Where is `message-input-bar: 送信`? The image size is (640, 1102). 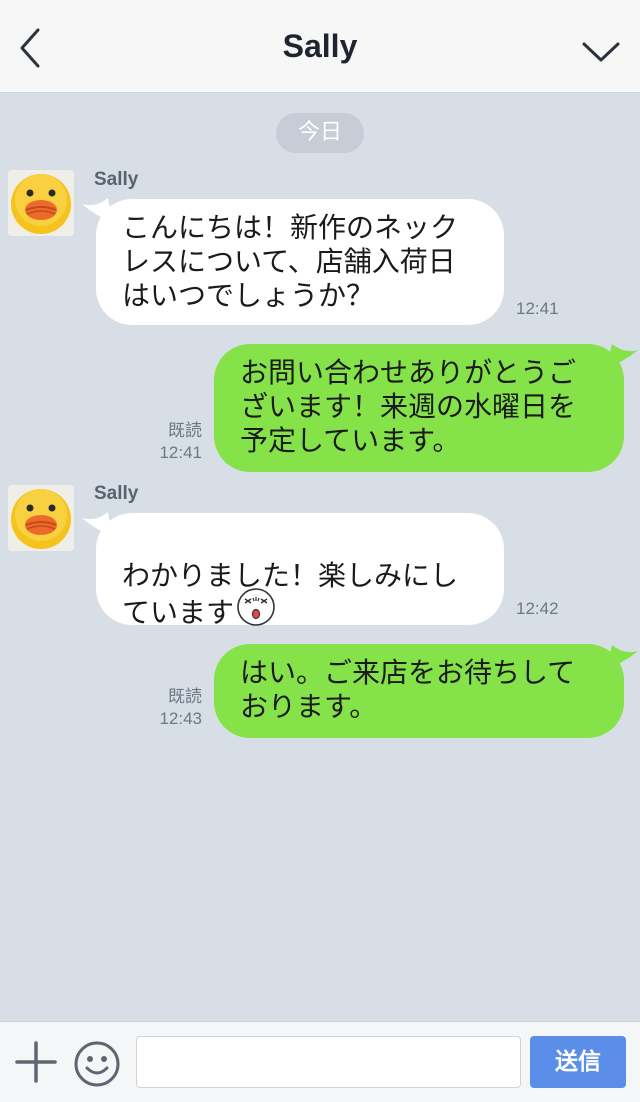
message-input-bar: 送信 is located at coordinates (320, 1061).